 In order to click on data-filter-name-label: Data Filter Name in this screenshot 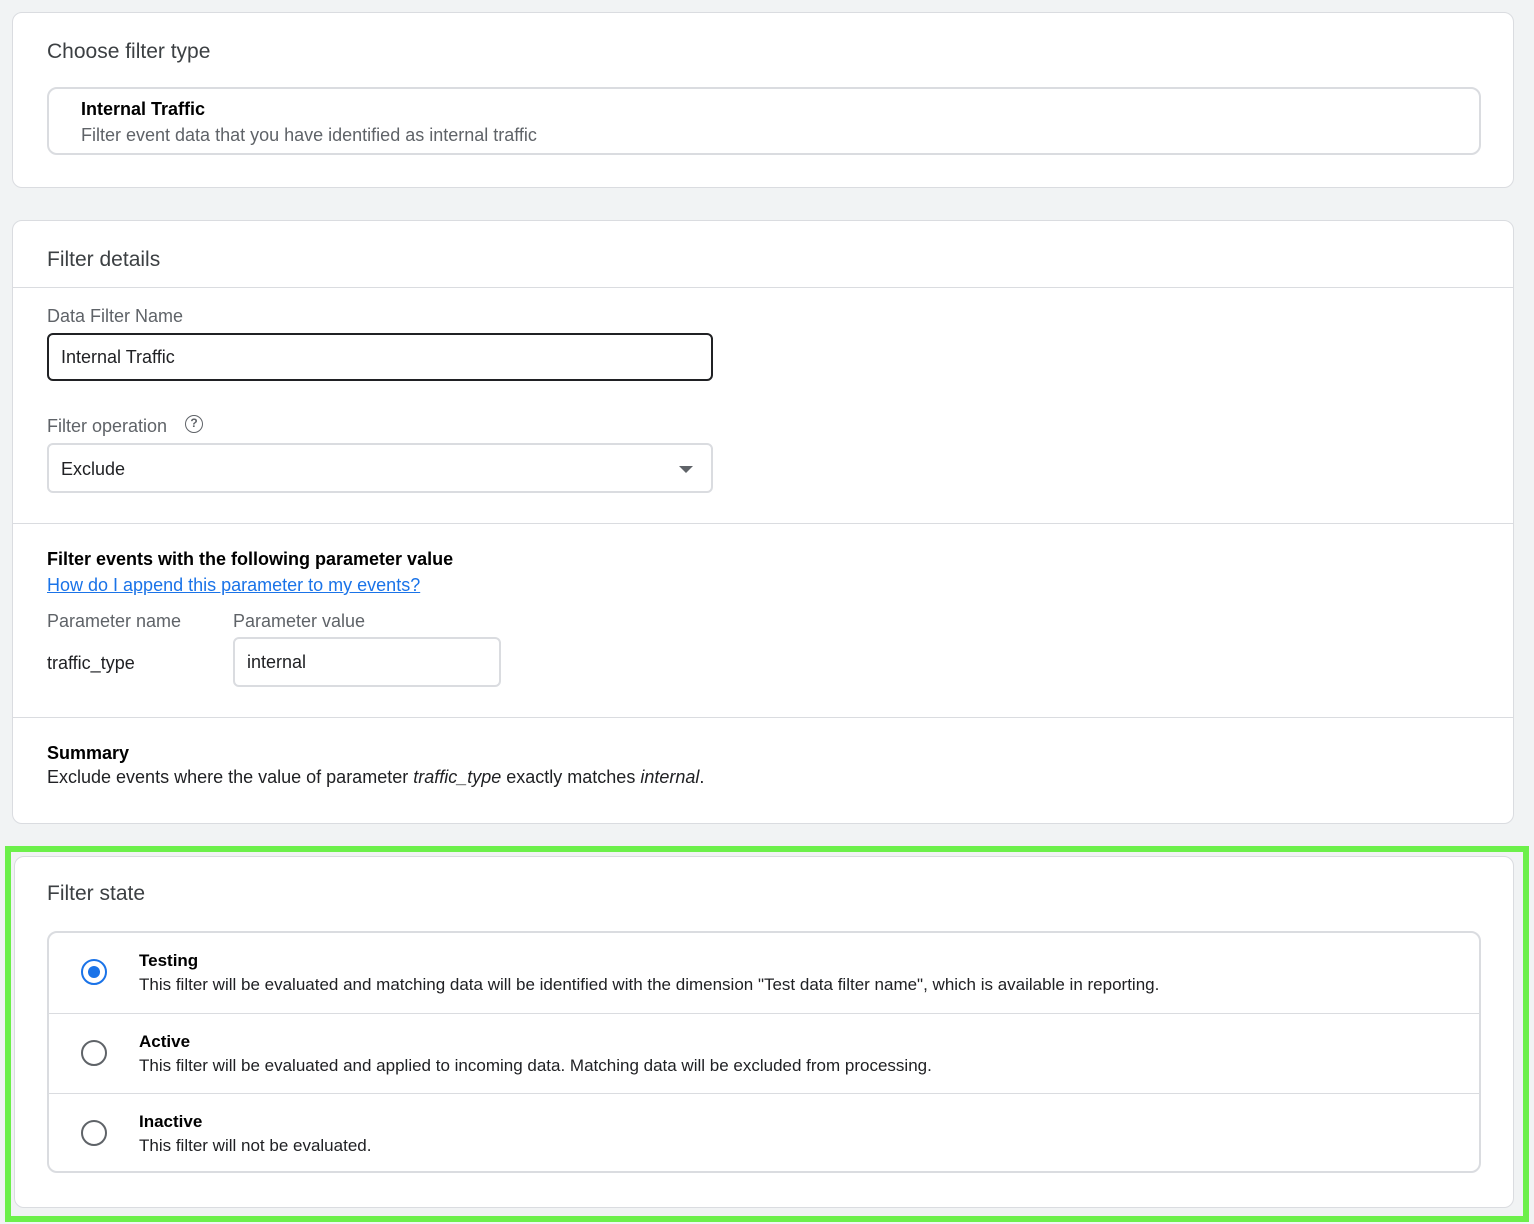, I will do `click(115, 316)`.